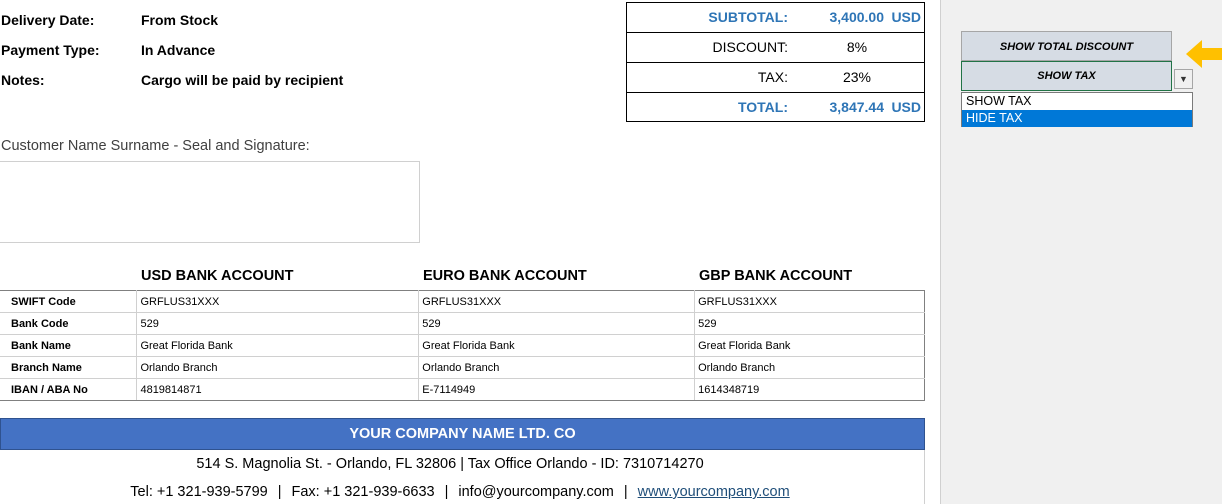 The width and height of the screenshot is (1222, 504). Describe the element at coordinates (762, 107) in the screenshot. I see `total-label: TOTAL:` at that location.